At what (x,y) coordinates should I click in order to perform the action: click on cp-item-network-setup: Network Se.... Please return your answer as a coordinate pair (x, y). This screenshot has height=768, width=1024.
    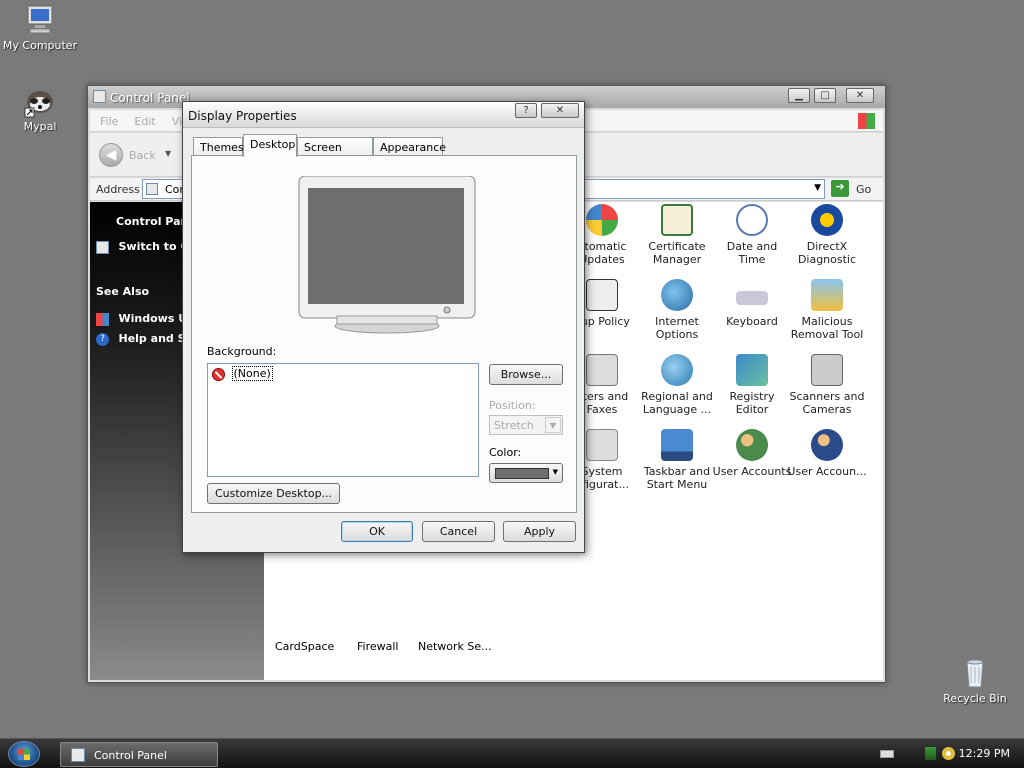
    Looking at the image, I should click on (455, 646).